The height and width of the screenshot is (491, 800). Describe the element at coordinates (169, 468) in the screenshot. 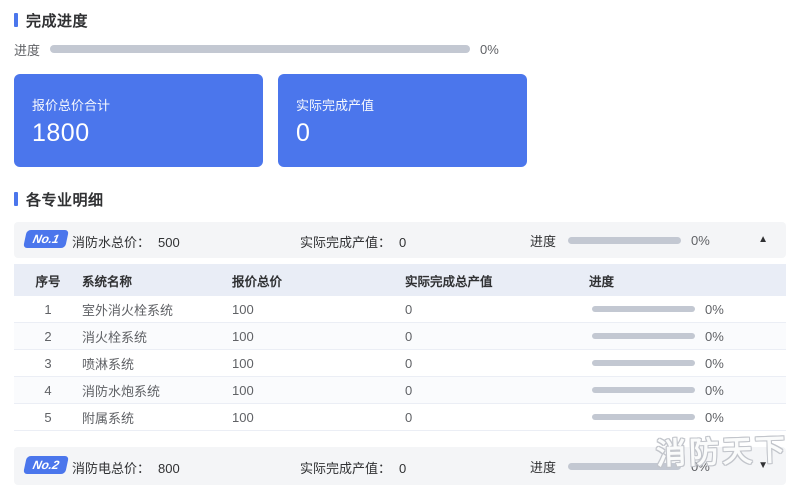

I see `group-2-total-value: 800` at that location.